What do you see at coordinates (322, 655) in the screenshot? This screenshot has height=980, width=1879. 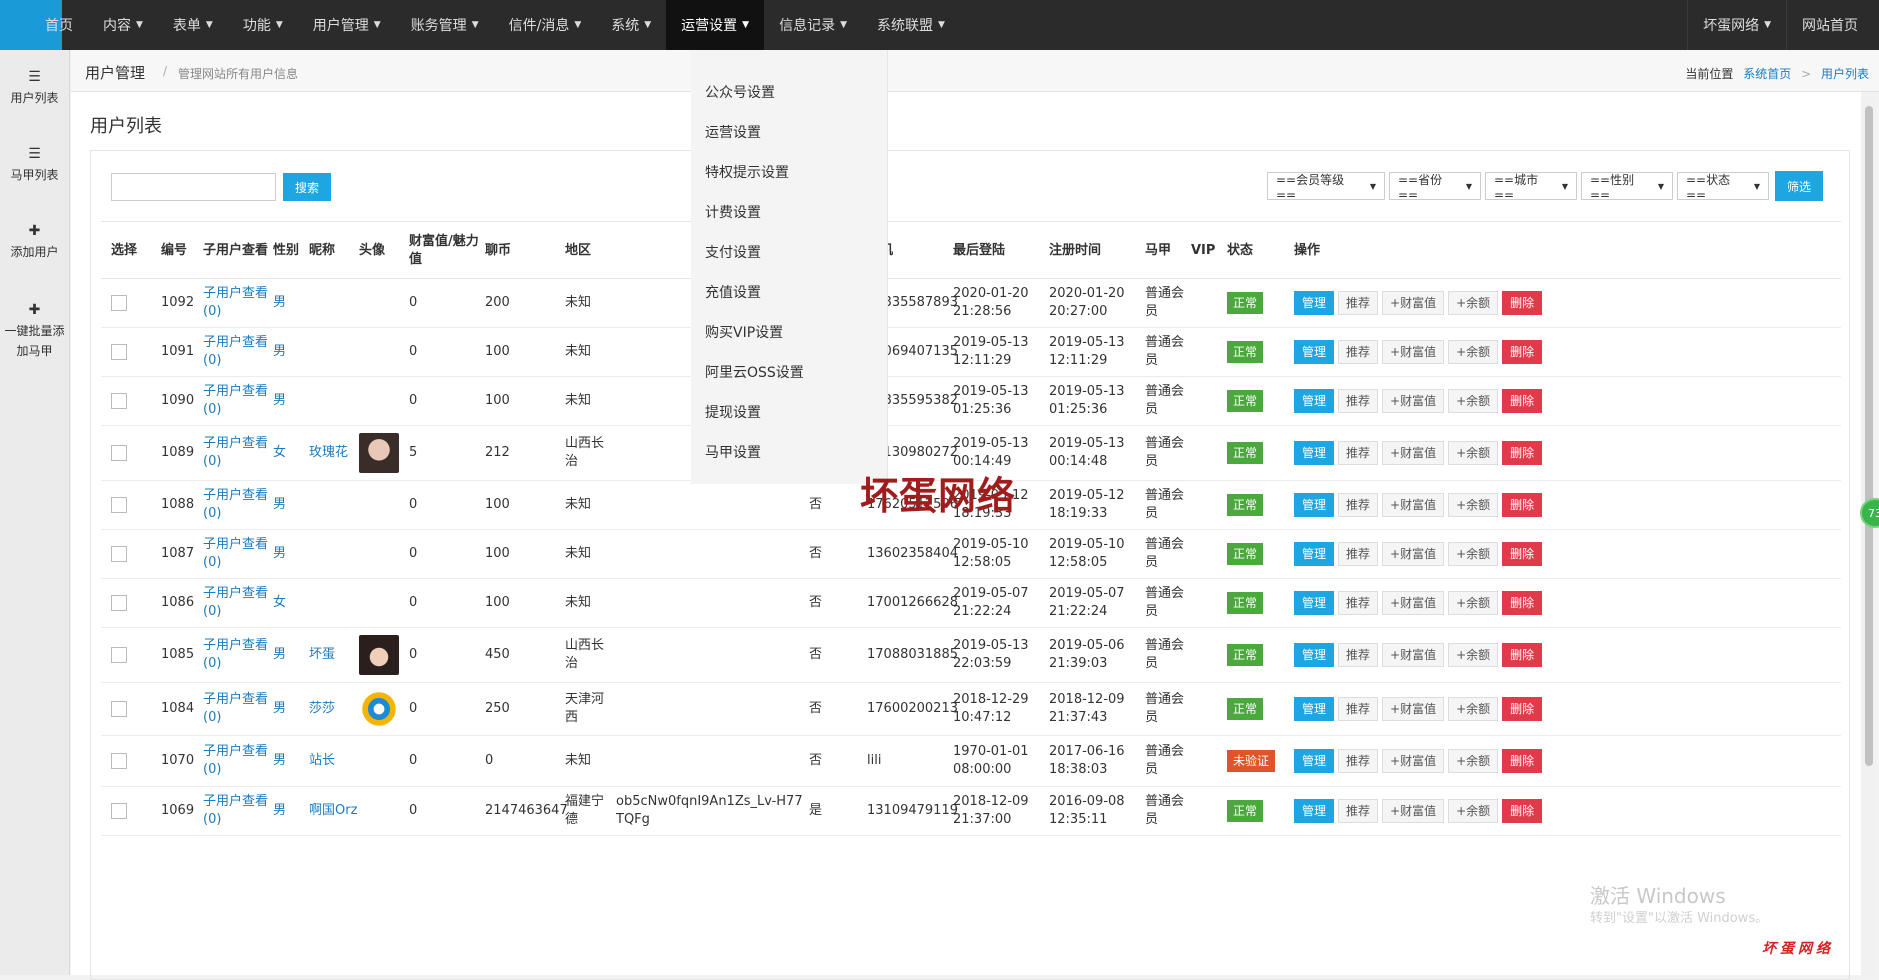 I see `cell-nick-text: 坏蛋` at bounding box center [322, 655].